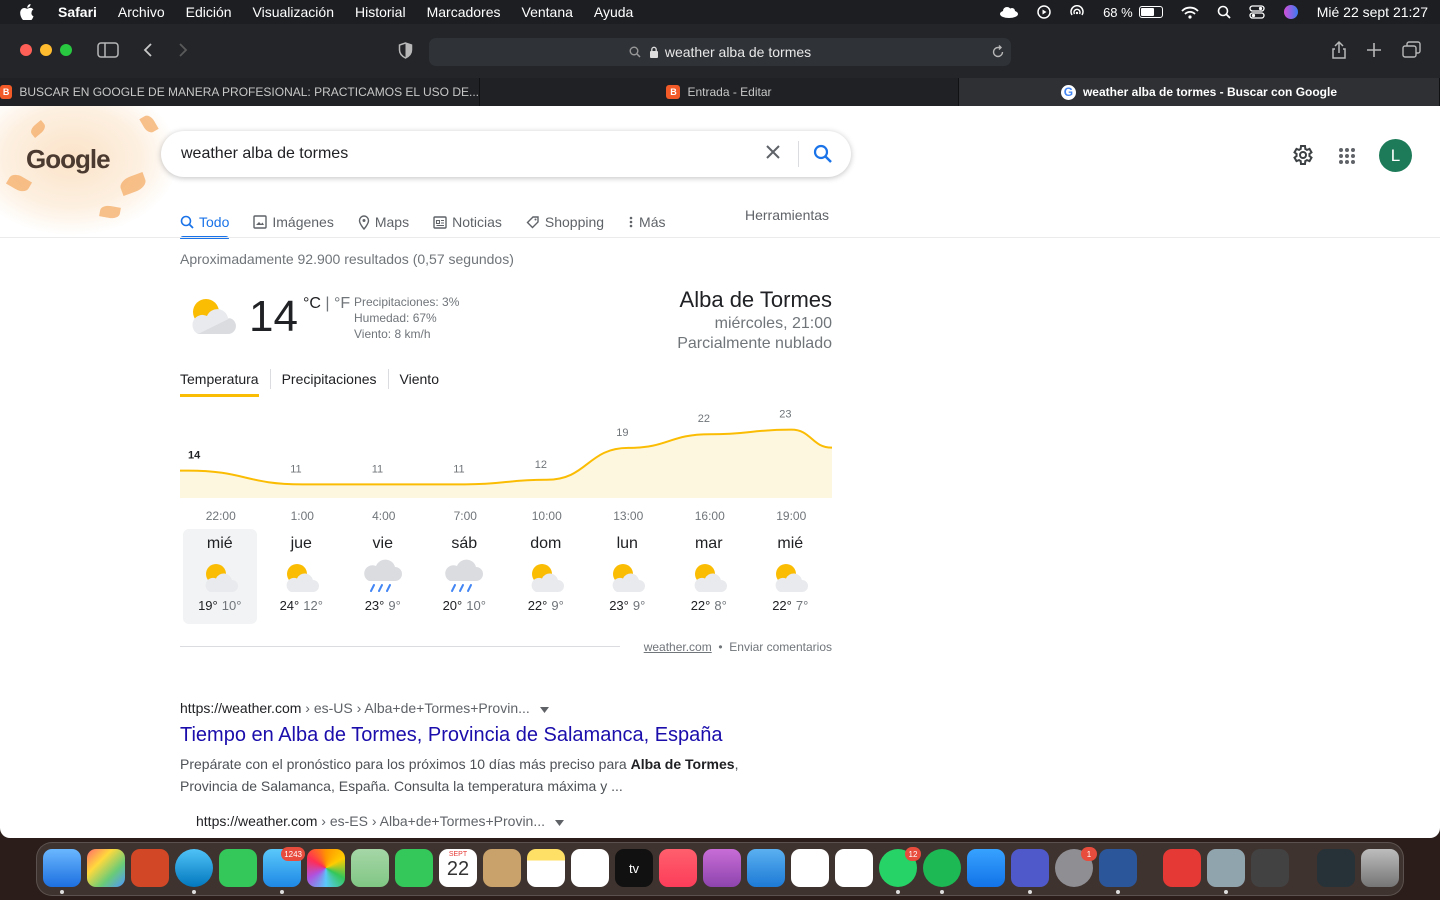 This screenshot has width=1440, height=900. What do you see at coordinates (183, 52) in the screenshot?
I see `forward-icon` at bounding box center [183, 52].